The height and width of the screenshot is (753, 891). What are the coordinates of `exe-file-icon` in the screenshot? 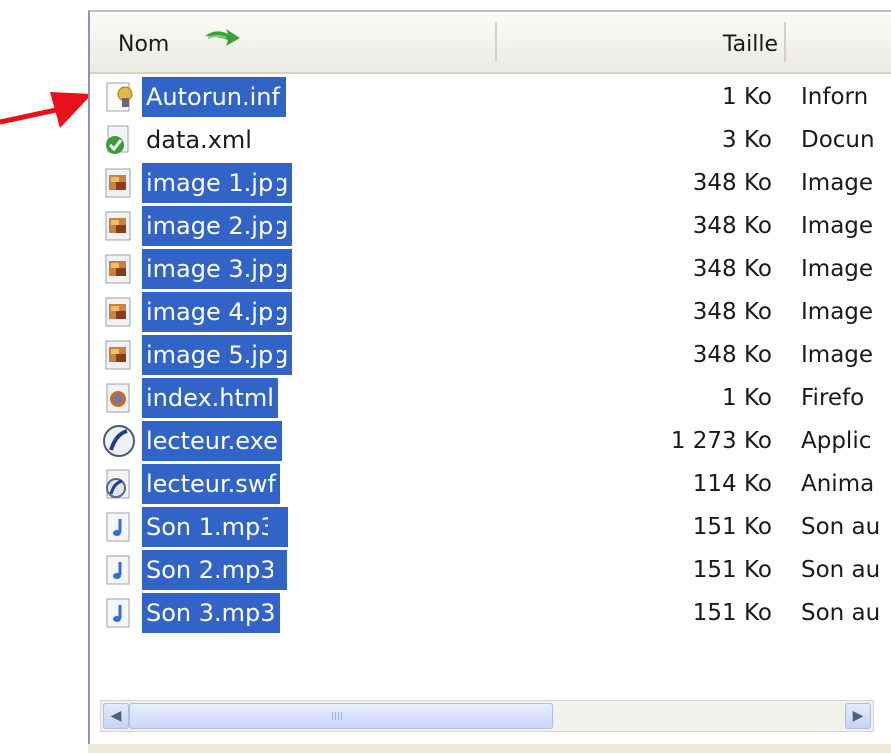 It's located at (119, 441).